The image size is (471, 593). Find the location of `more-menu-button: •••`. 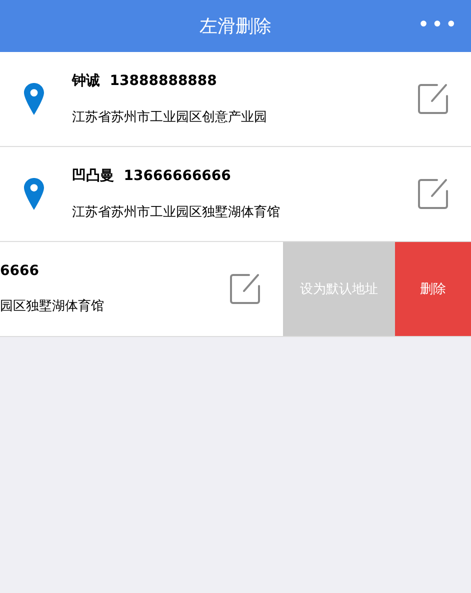

more-menu-button: ••• is located at coordinates (438, 24).